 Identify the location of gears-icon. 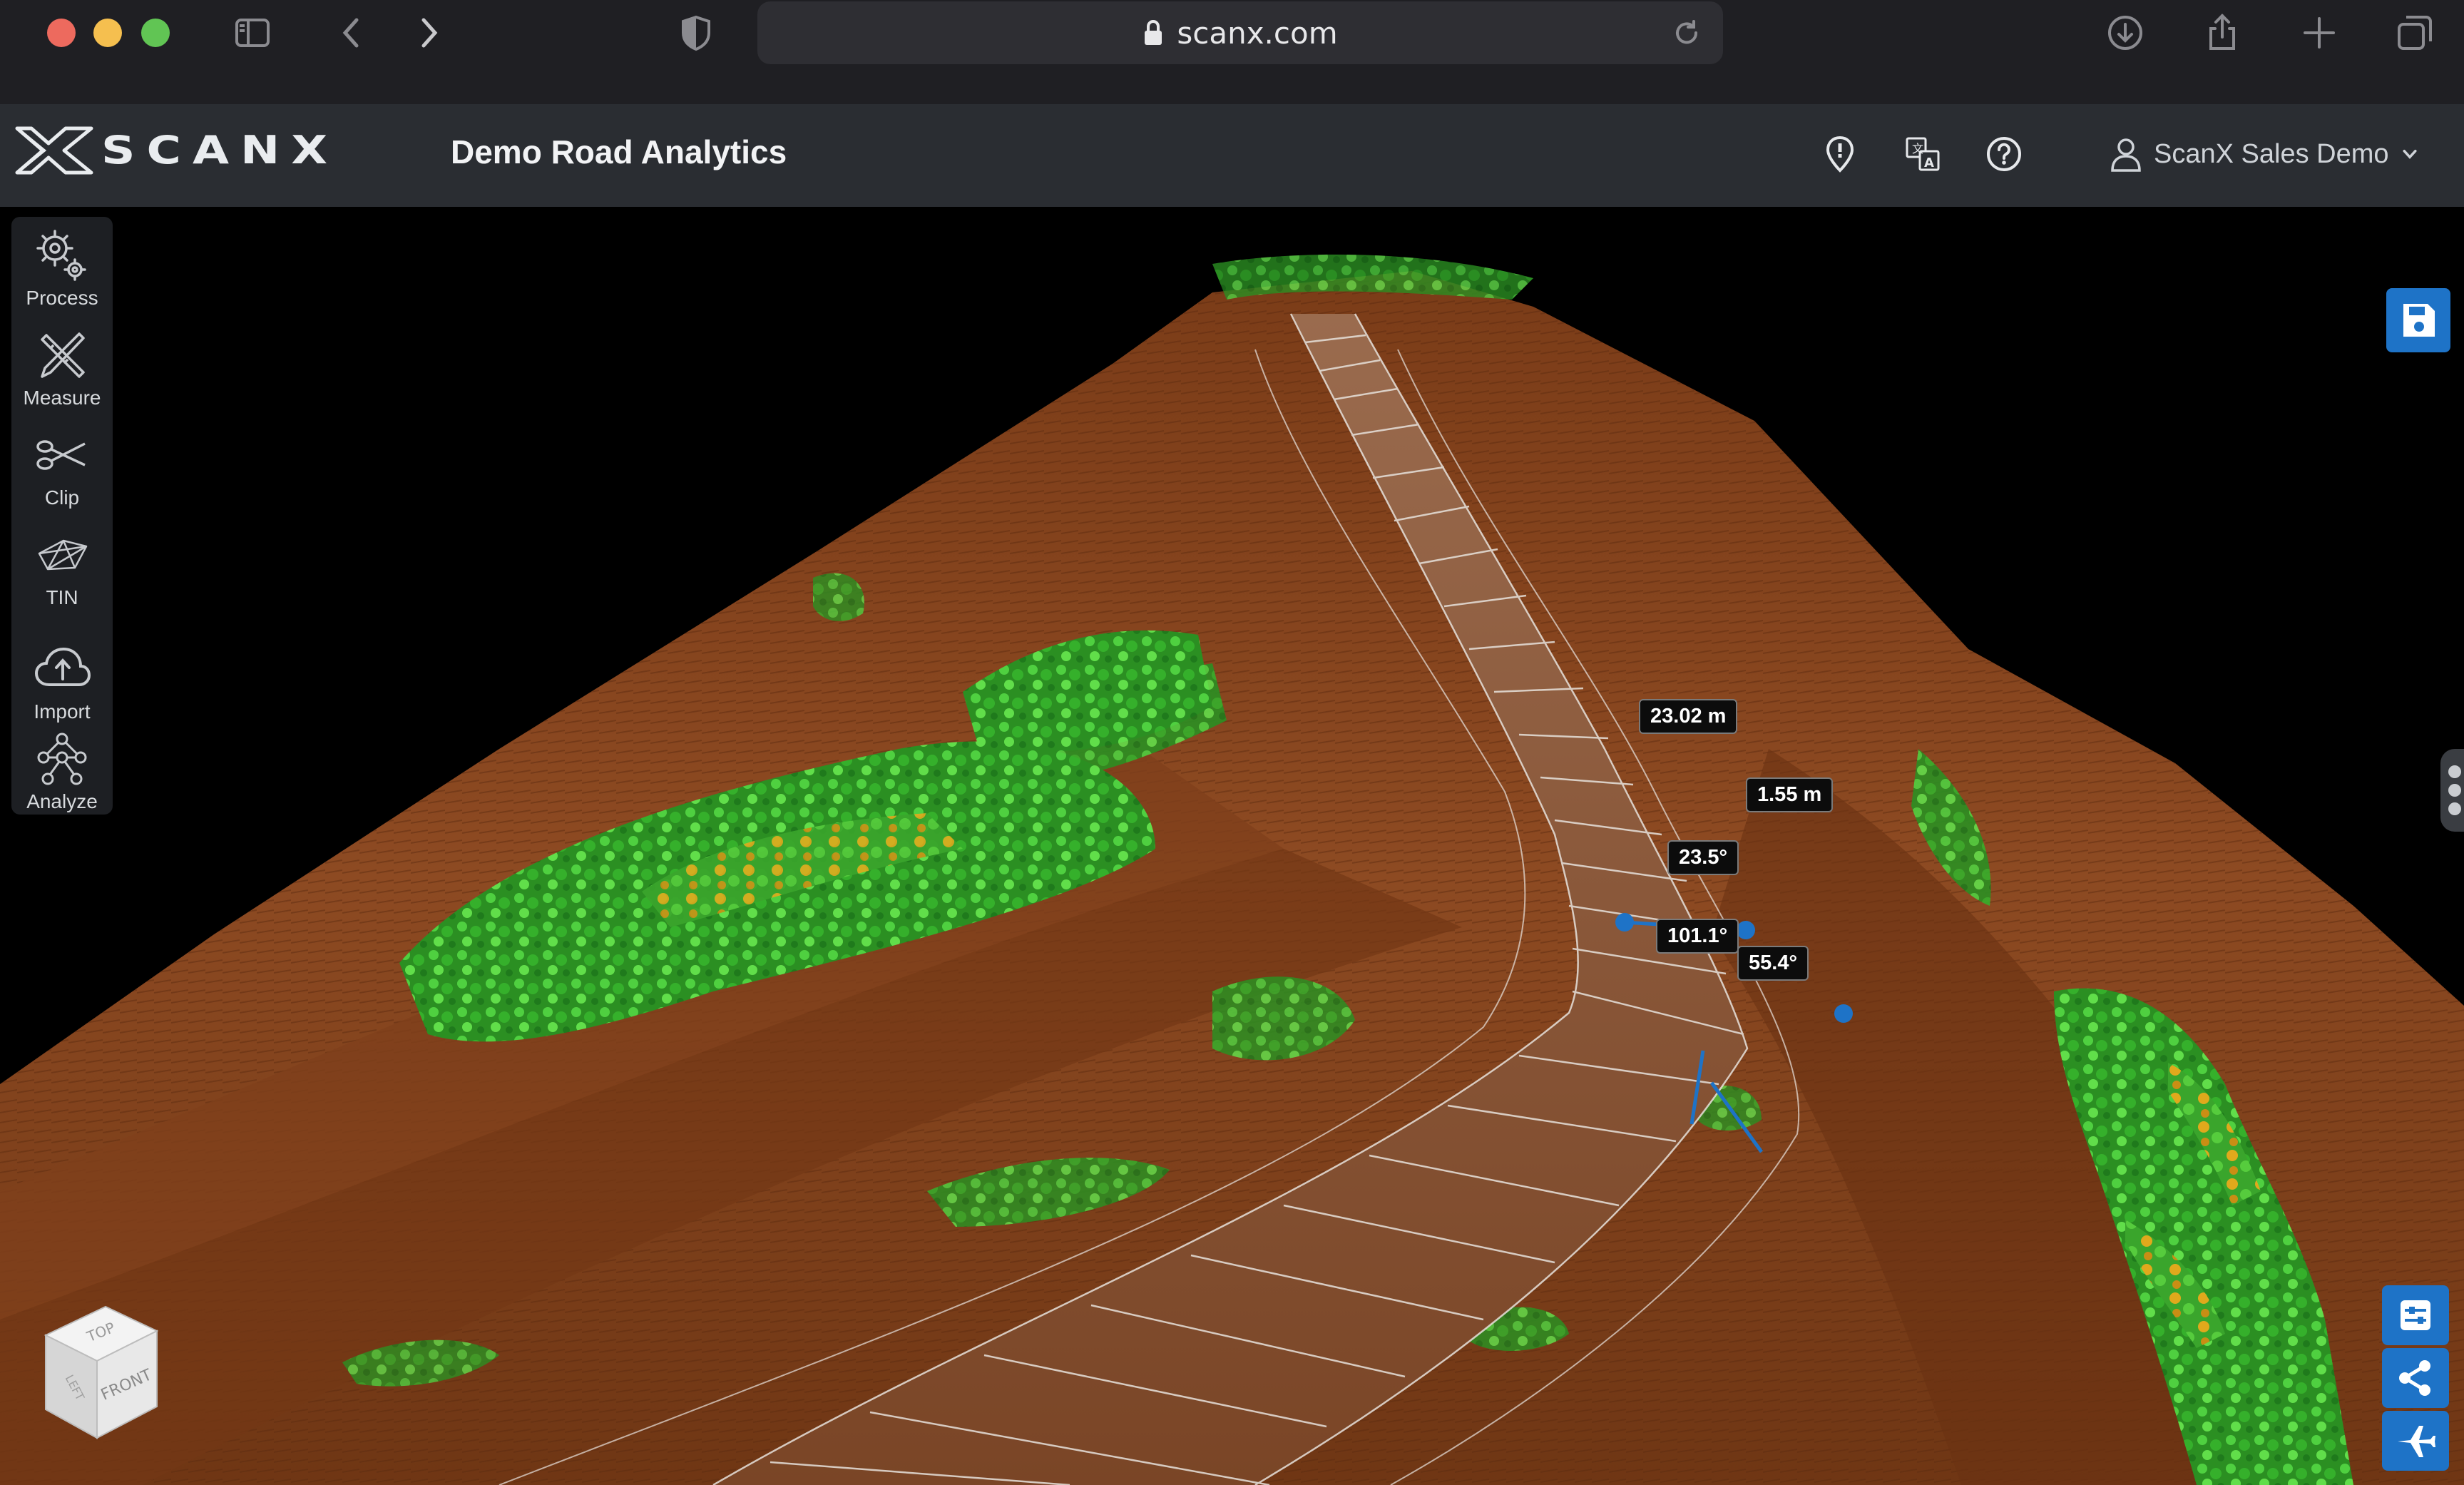
(61, 255).